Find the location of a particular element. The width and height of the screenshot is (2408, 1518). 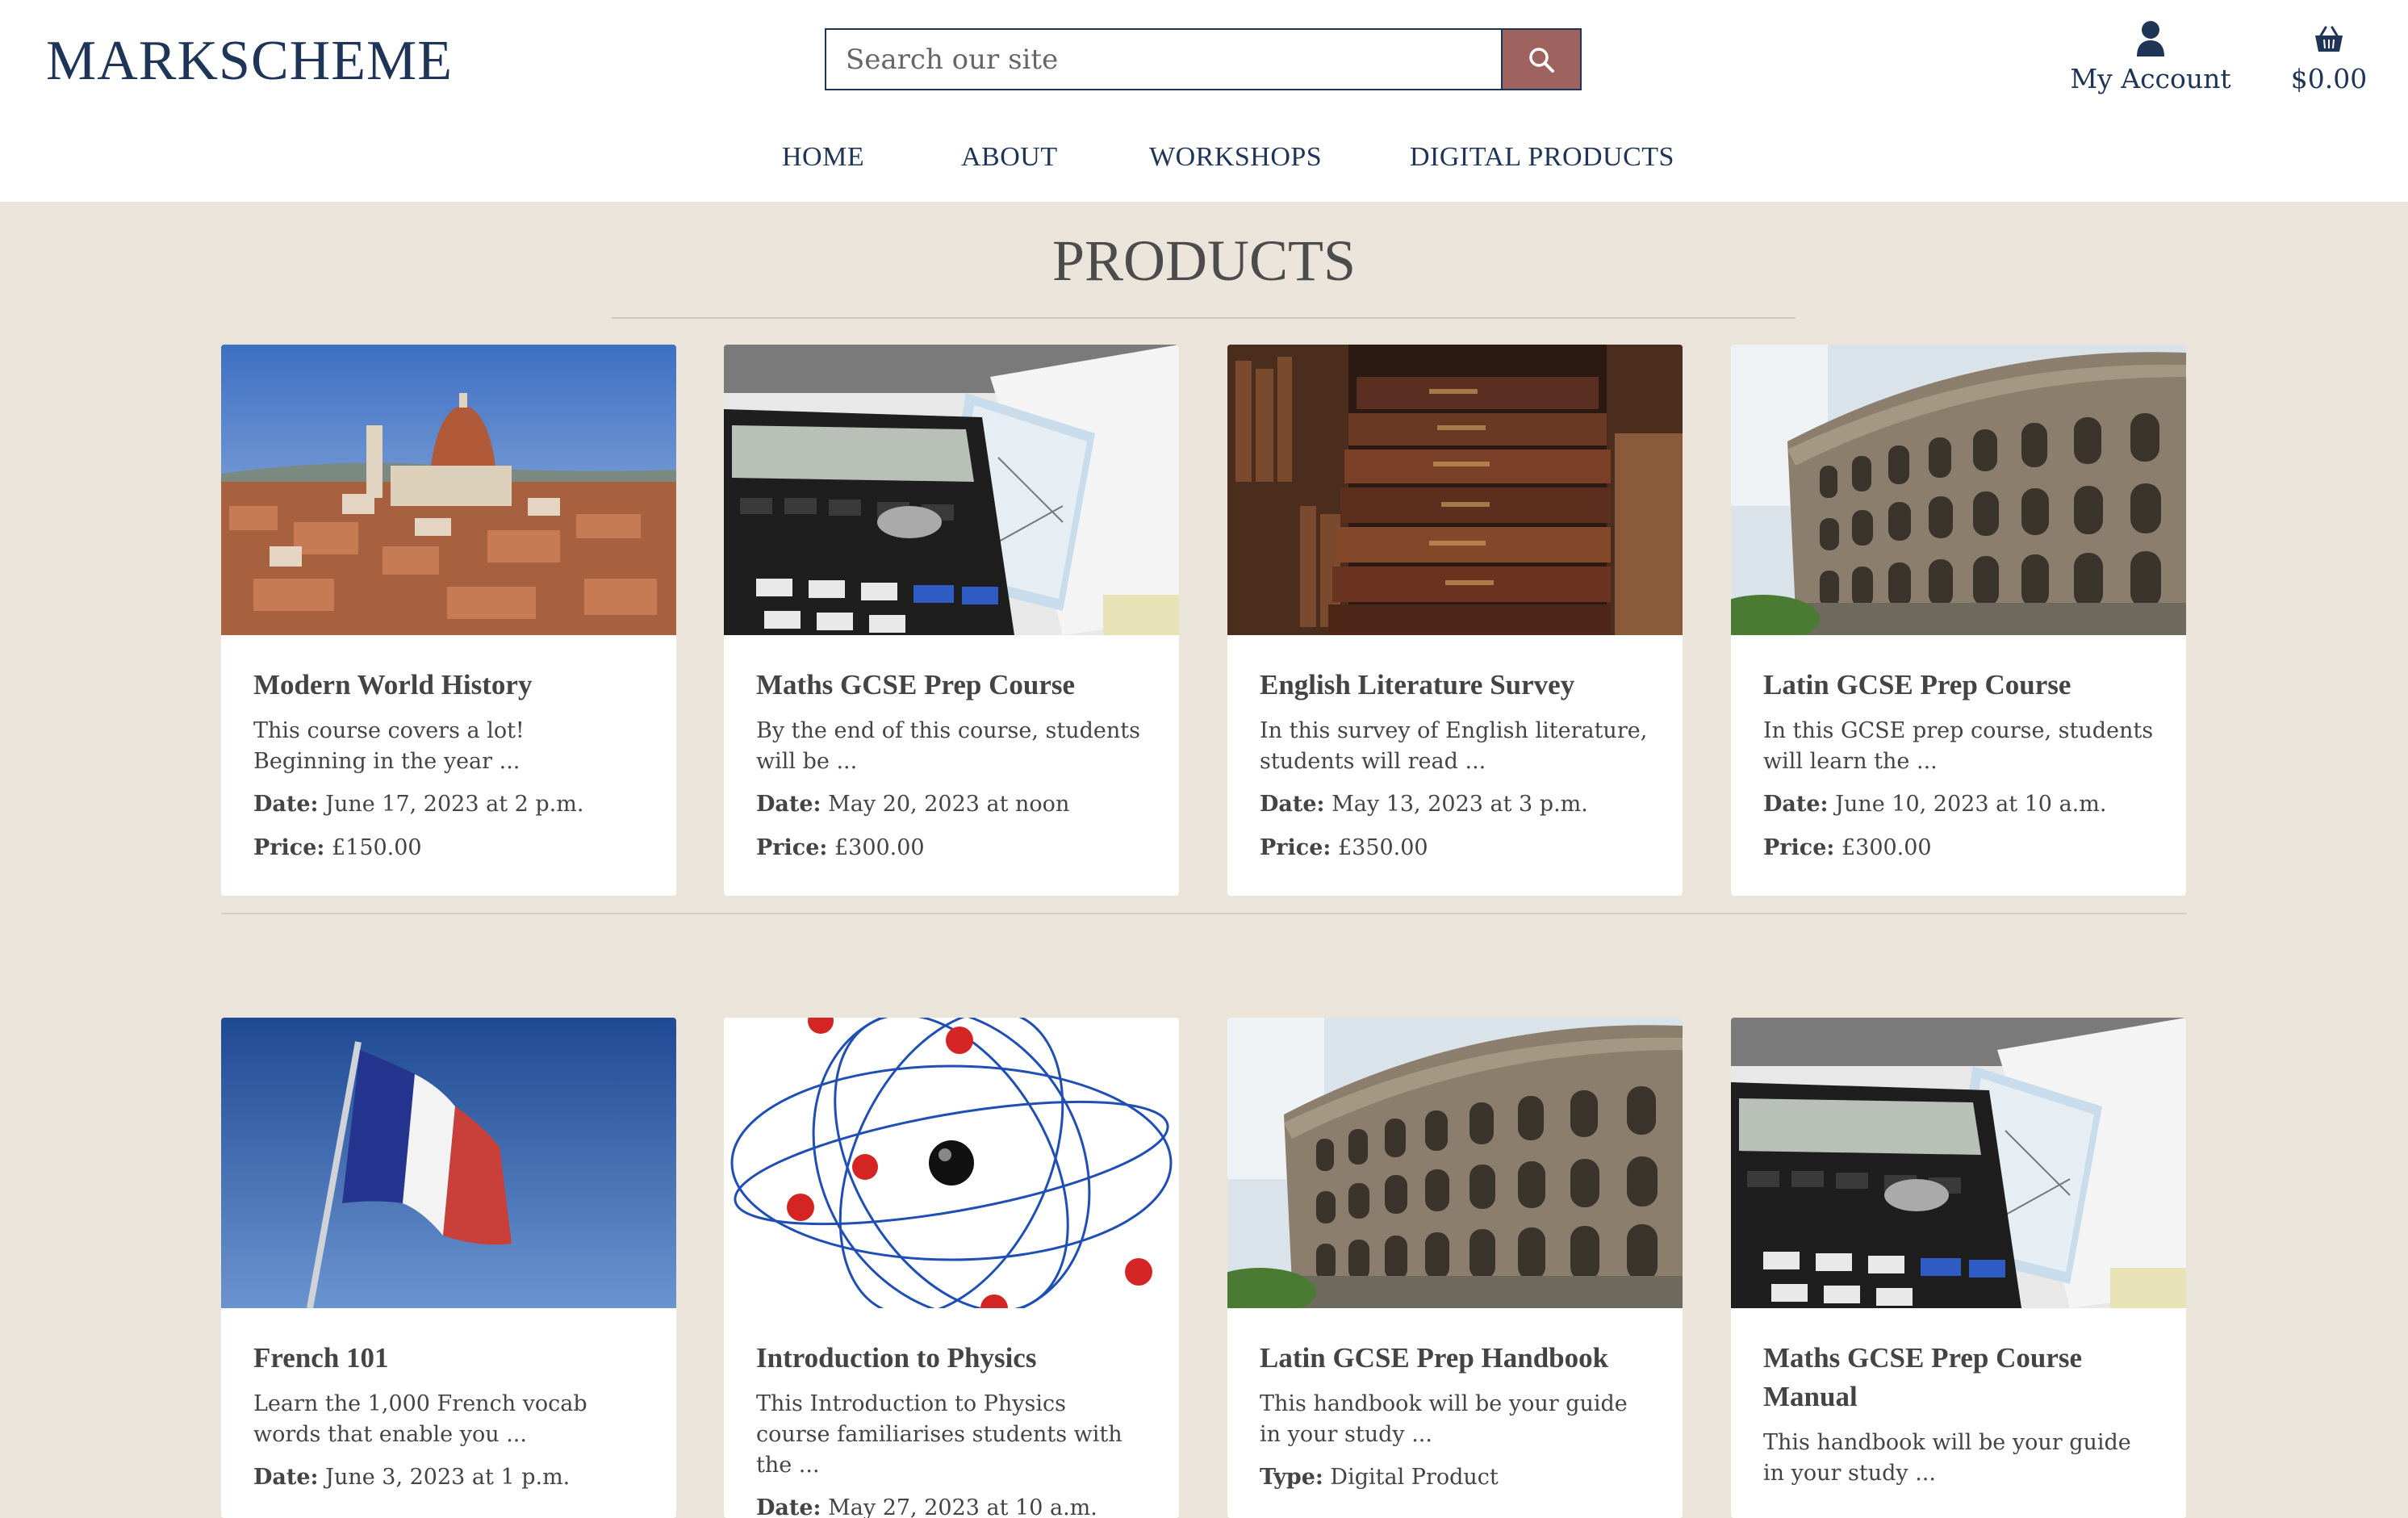

nav-digital-products: DIGITAL PRODUCTS is located at coordinates (1542, 157).